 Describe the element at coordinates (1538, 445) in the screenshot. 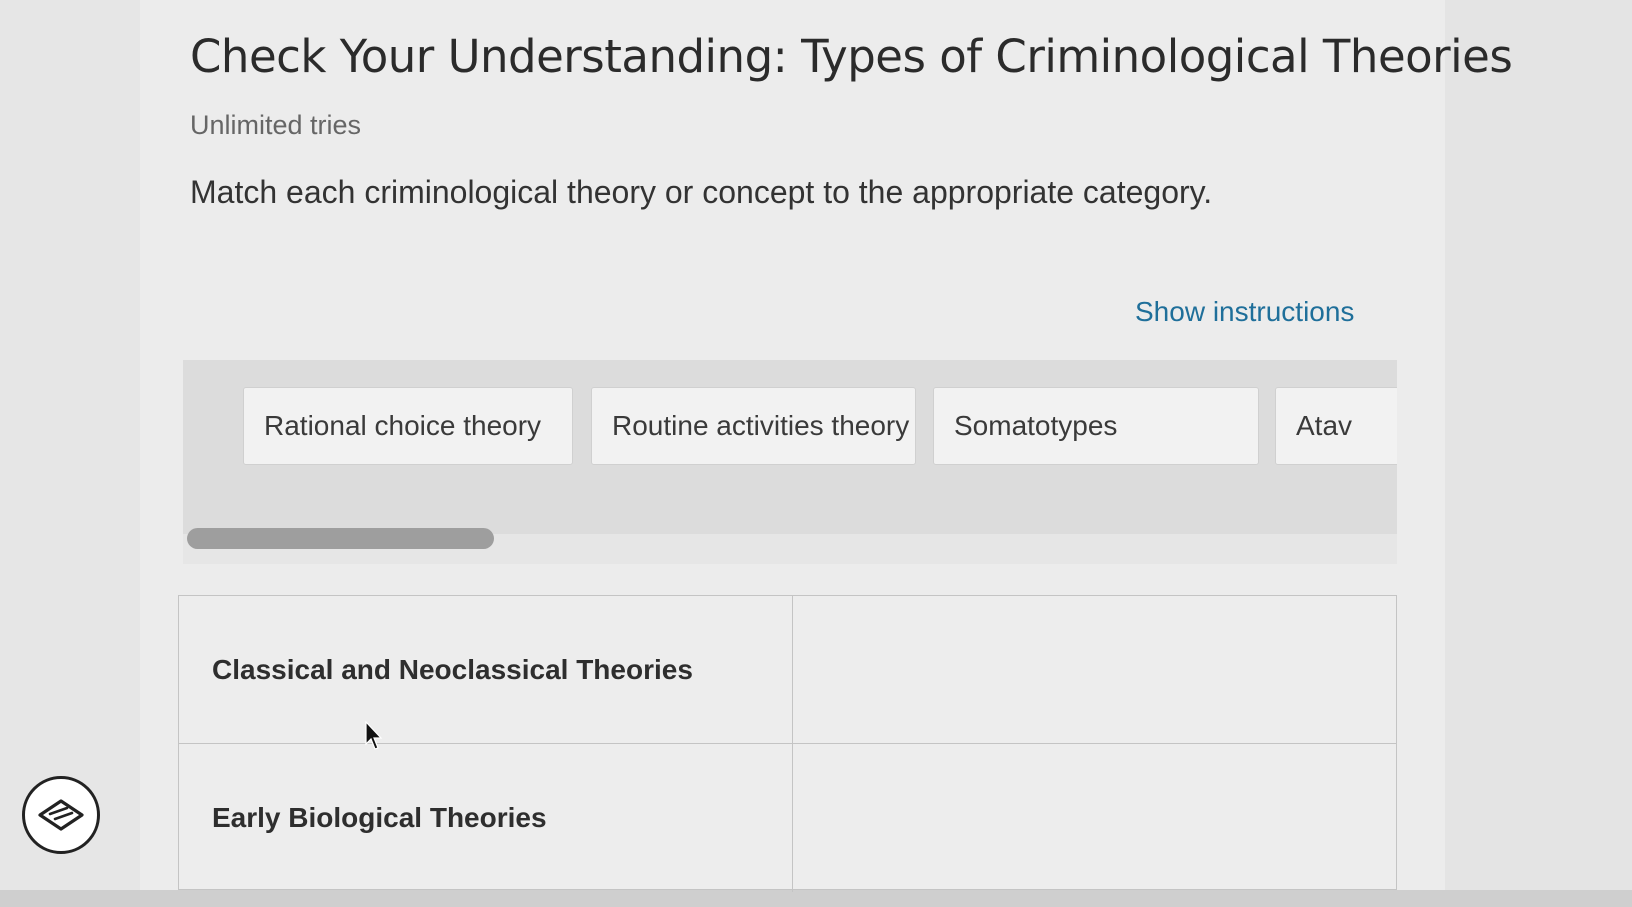

I see `right-gutter` at that location.